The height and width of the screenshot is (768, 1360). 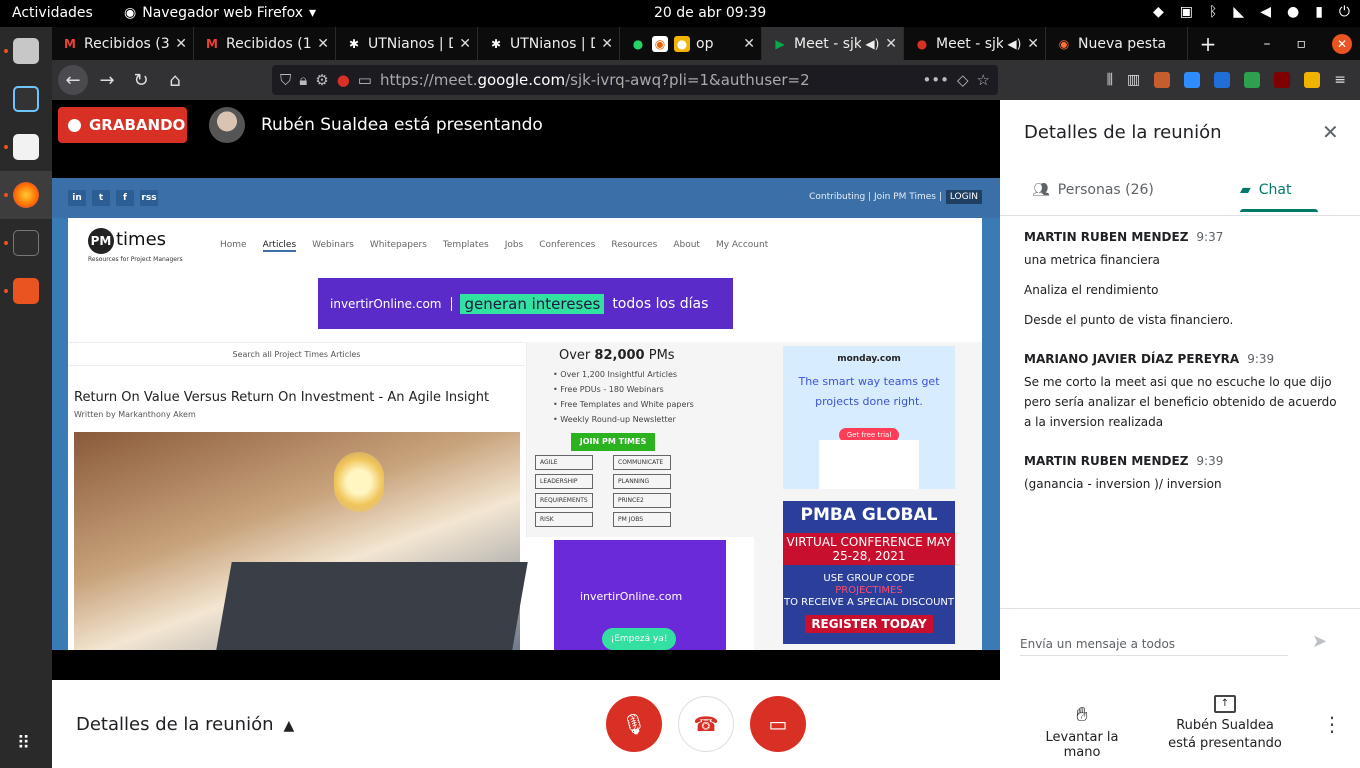 I want to click on tab-whatsapp: ● ◉ ● op ✕, so click(x=691, y=43).